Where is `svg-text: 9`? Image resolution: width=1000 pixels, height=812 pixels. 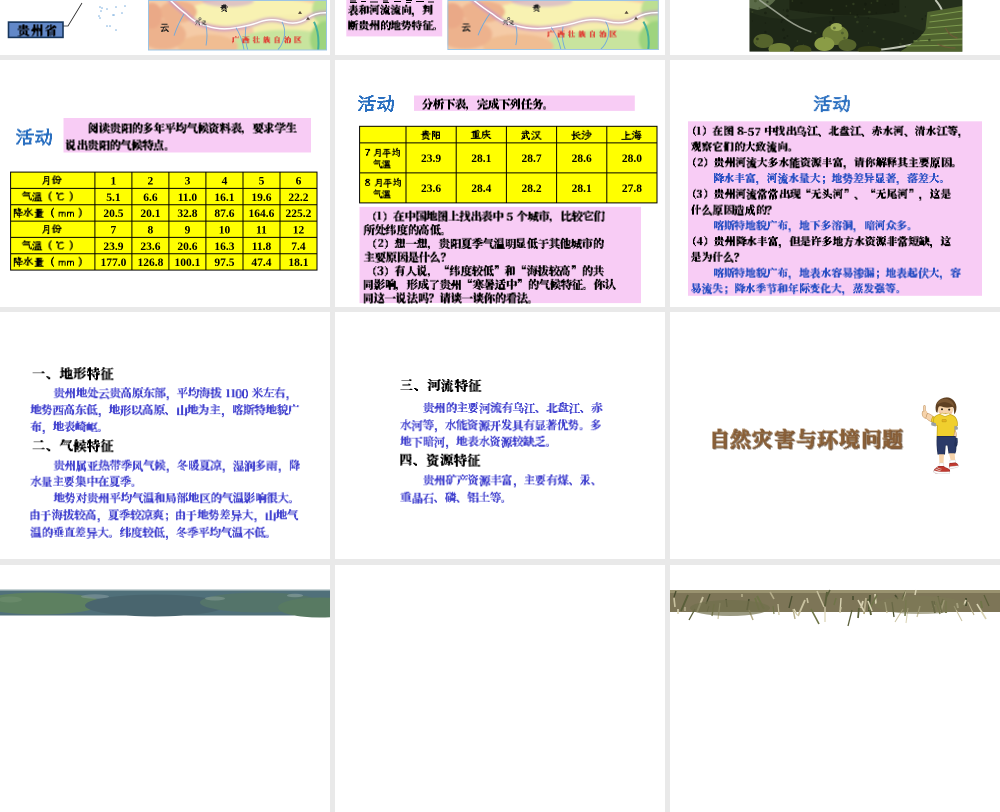
svg-text: 9 is located at coordinates (188, 230).